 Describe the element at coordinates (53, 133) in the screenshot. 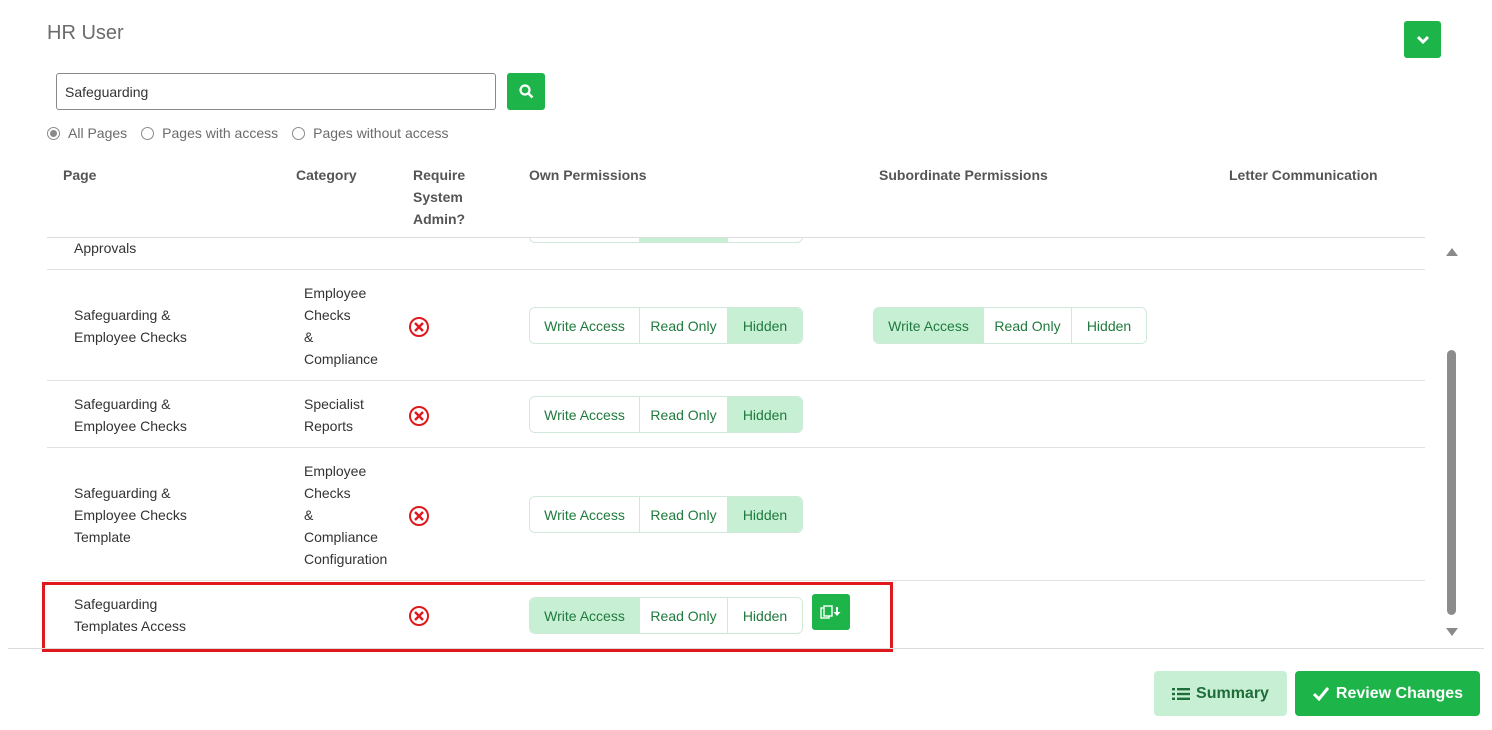

I see `radio-all-pages` at that location.